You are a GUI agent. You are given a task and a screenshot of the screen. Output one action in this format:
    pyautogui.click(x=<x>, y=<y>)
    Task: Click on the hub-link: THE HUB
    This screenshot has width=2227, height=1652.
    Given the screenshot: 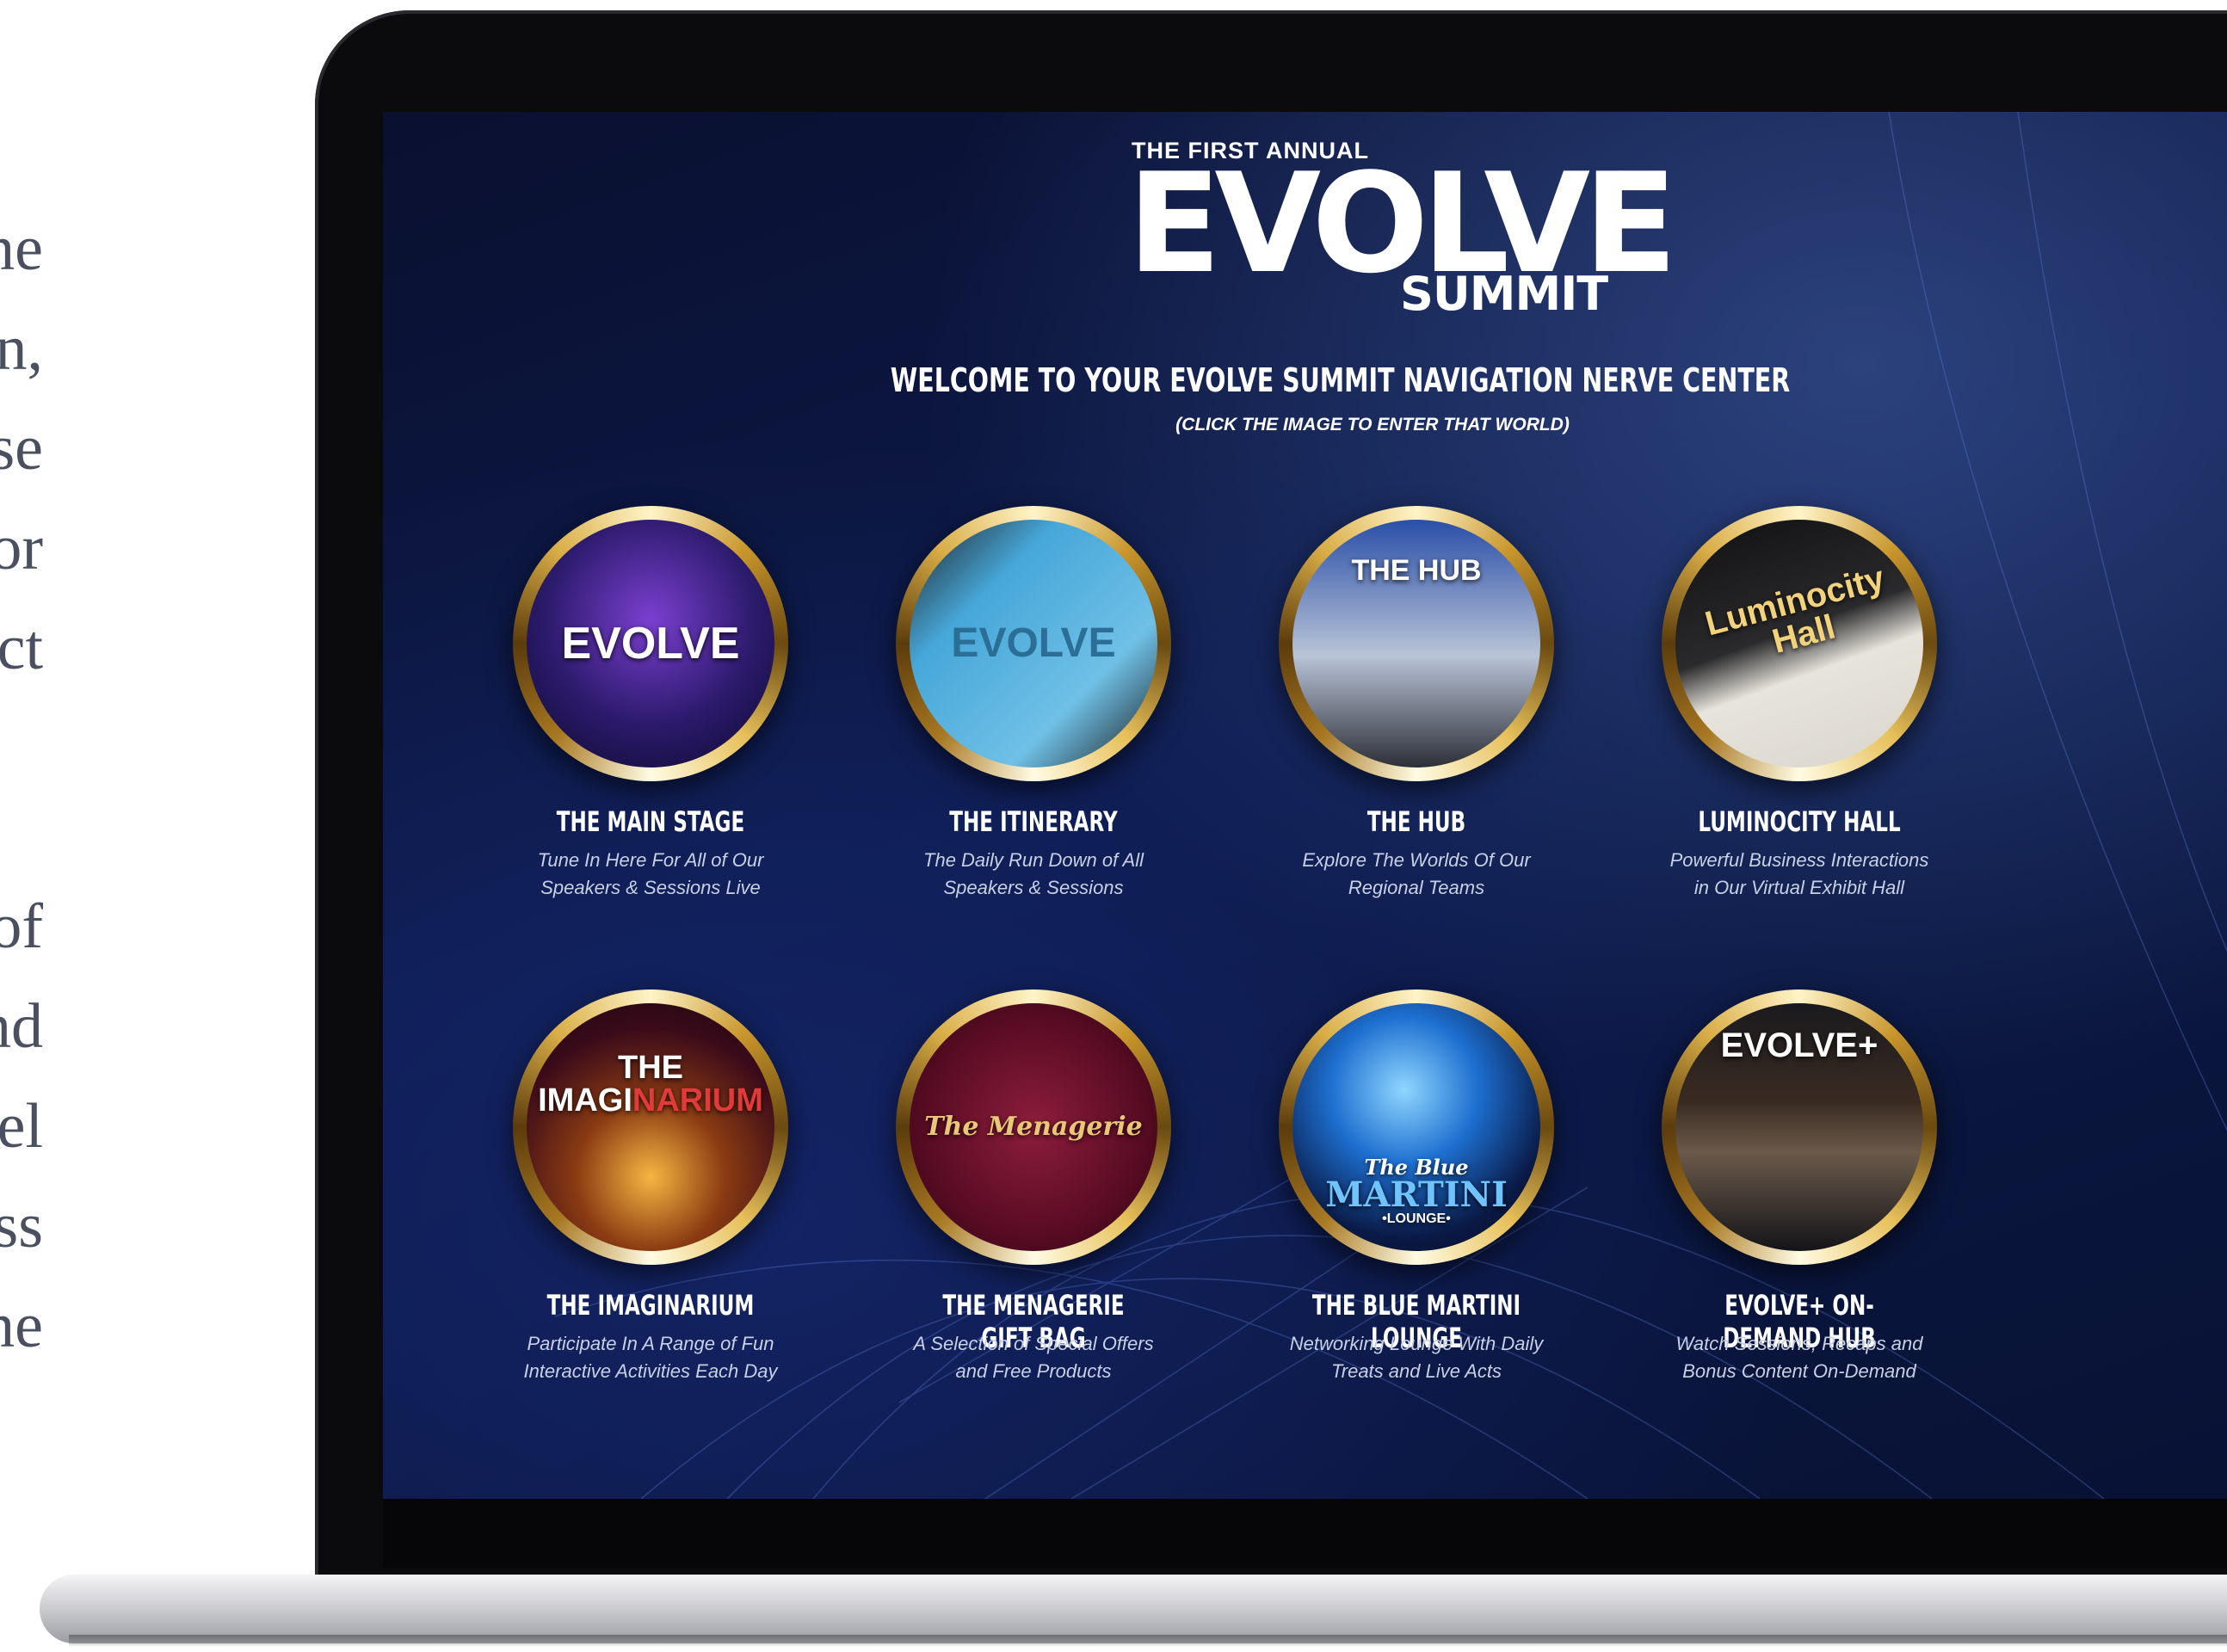 What is the action you would take?
    pyautogui.click(x=1417, y=643)
    